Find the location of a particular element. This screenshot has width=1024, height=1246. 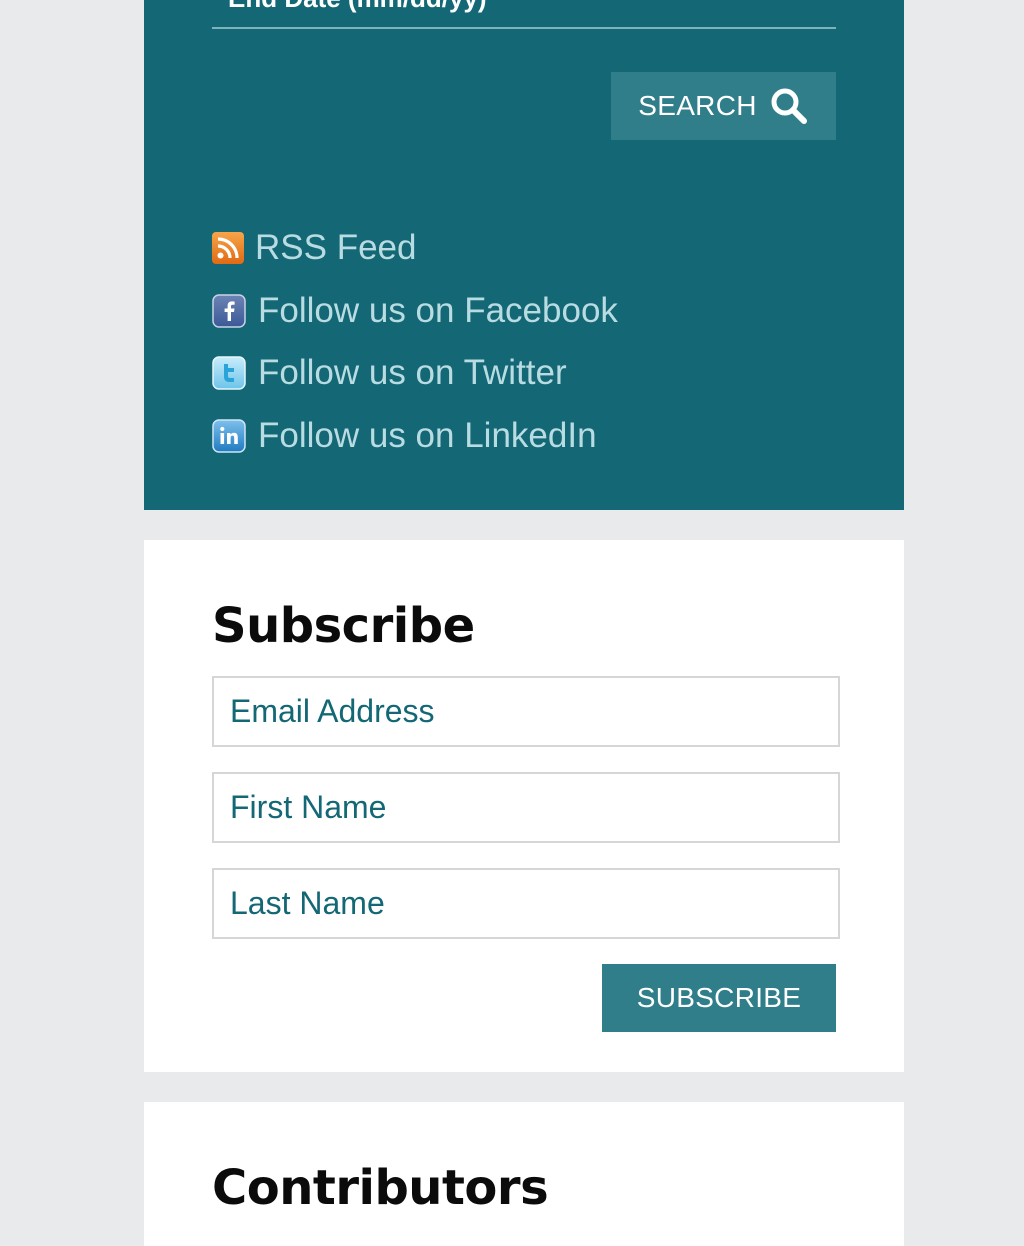

social-link-linkedin: Follow us on LinkedIn is located at coordinates (415, 436).